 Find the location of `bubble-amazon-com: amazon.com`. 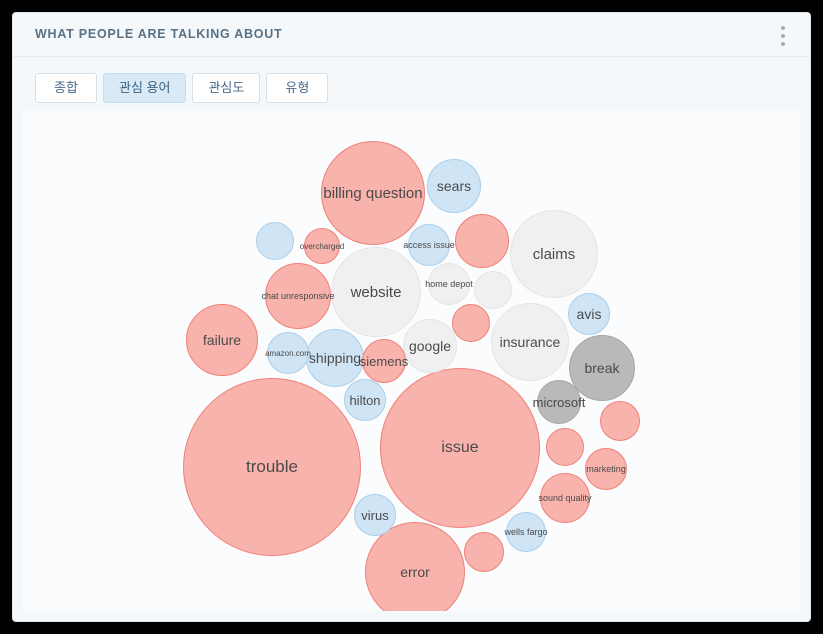

bubble-amazon-com: amazon.com is located at coordinates (288, 353).